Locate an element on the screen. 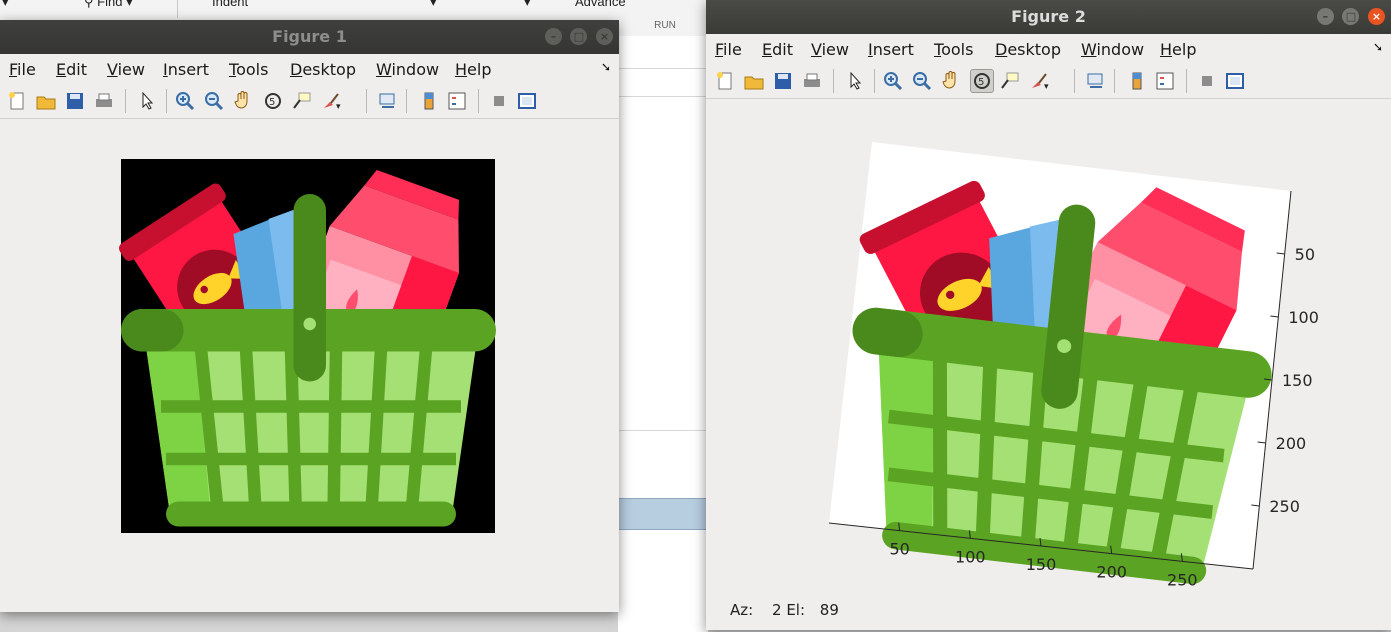  minimize-icon: – is located at coordinates (553, 36).